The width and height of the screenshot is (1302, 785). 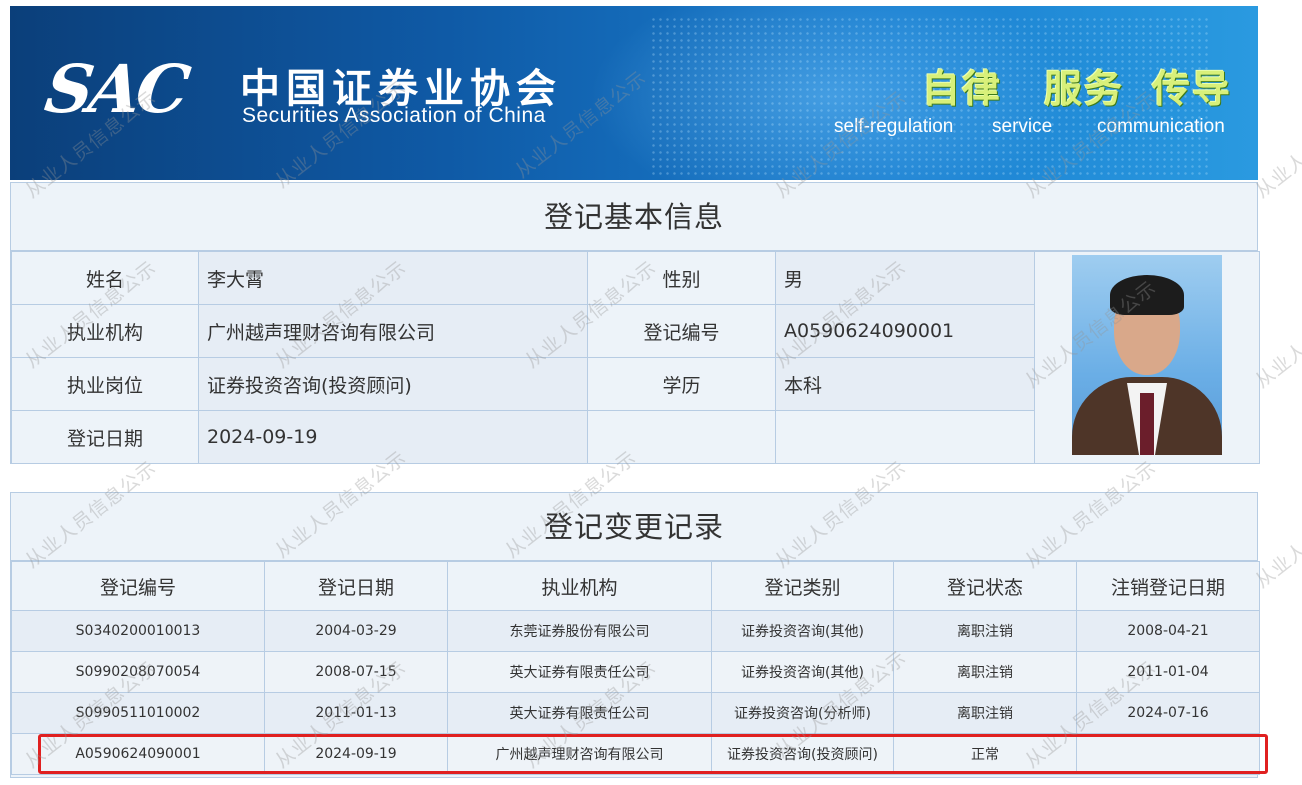 I want to click on basic-info-title: 登记基本信息, so click(x=634, y=217).